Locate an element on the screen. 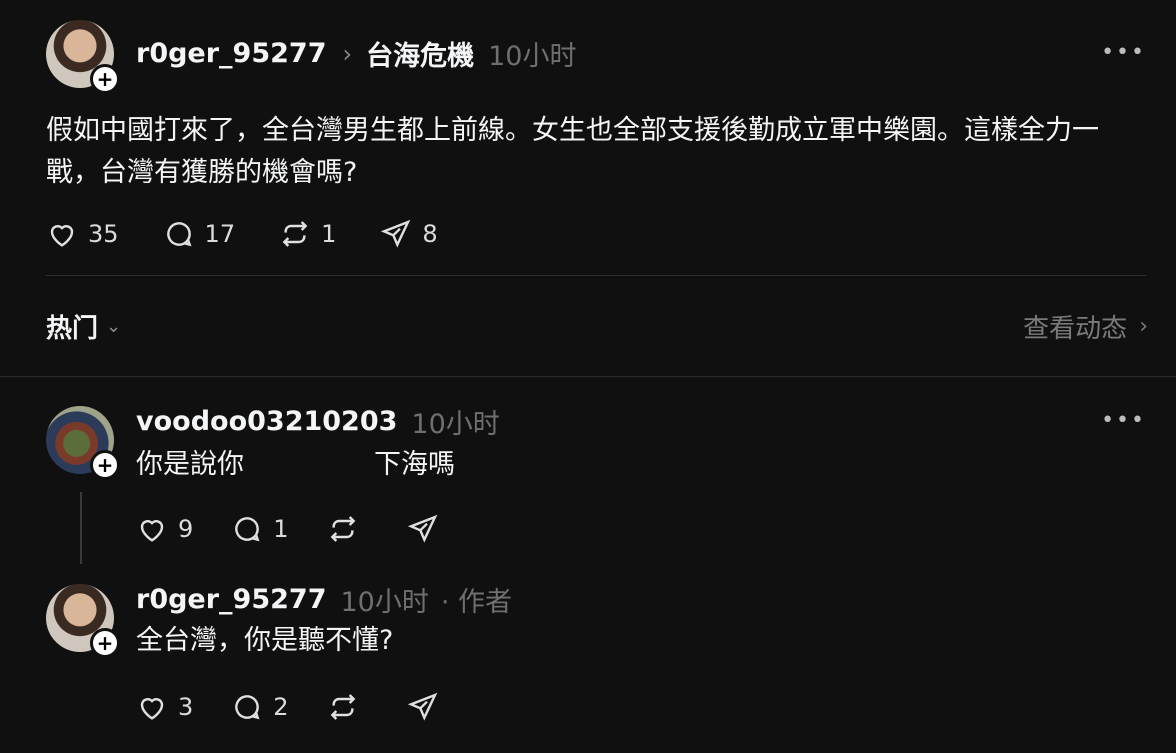  reply2-time: 10小时 is located at coordinates (384, 602).